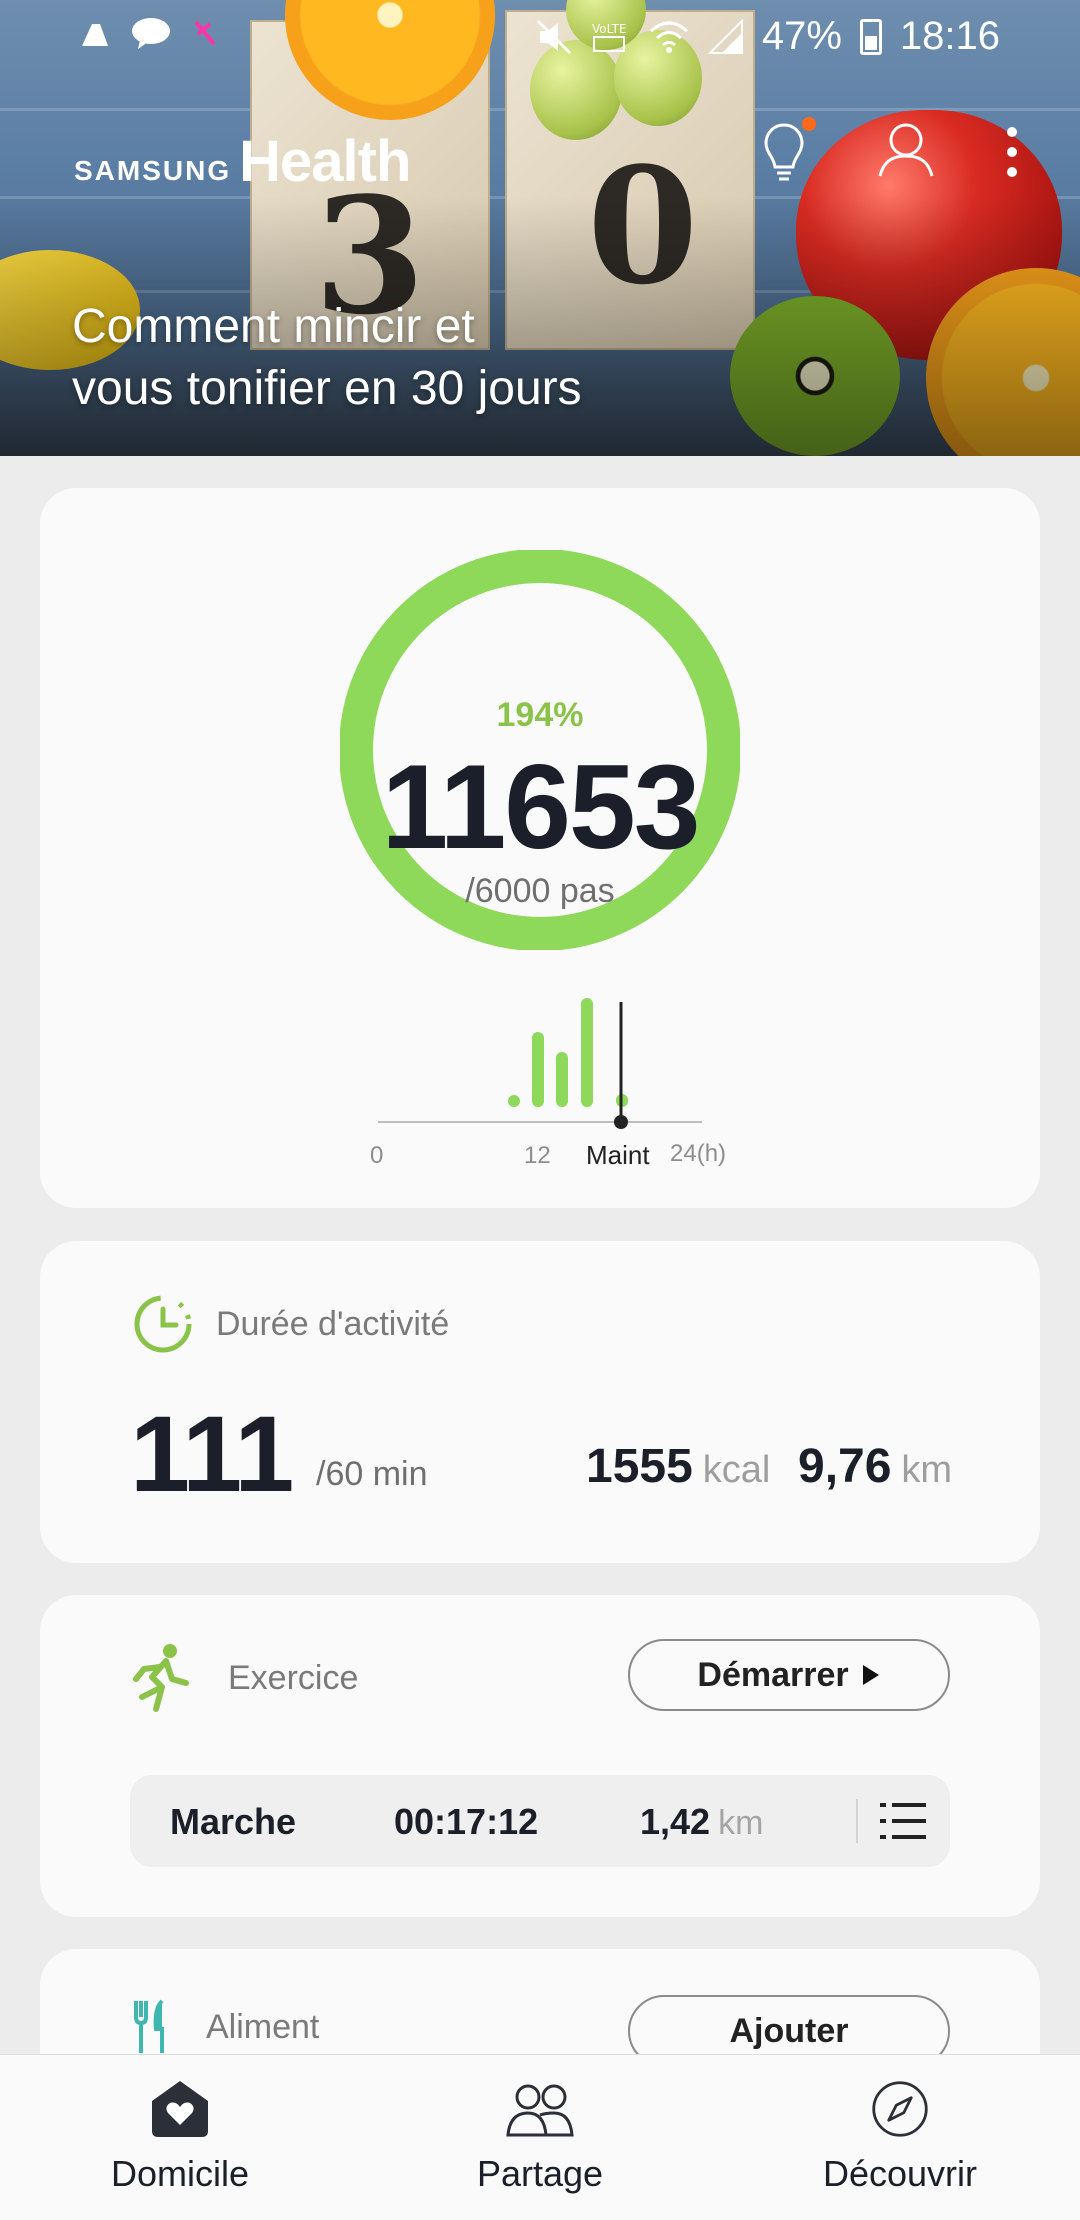 This screenshot has width=1080, height=2220. I want to click on food-header: Aliment, so click(225, 2027).